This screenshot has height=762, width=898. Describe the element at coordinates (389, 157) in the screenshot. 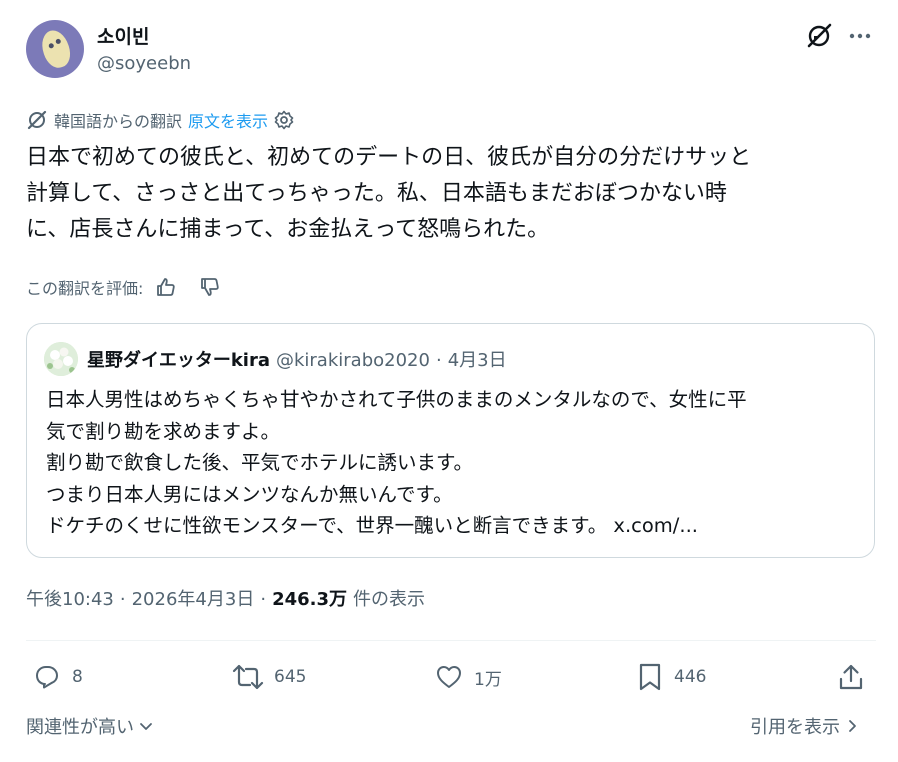

I see `tweet-line: 日本で初めての彼氏と、初めてのデートの日、彼氏が自分の分だけサッと` at that location.